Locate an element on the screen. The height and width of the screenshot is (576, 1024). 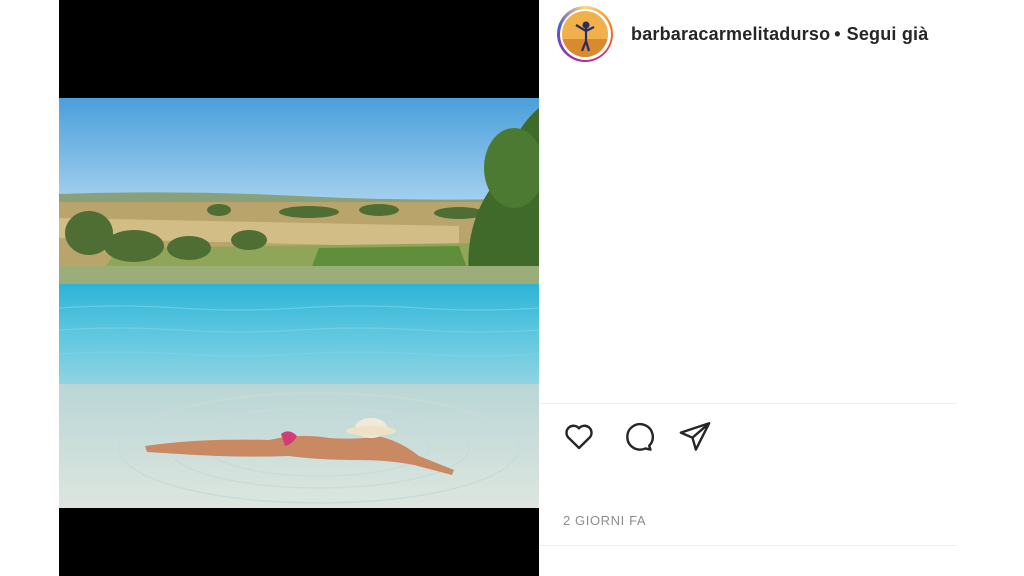
actions-top-divider is located at coordinates (748, 403).